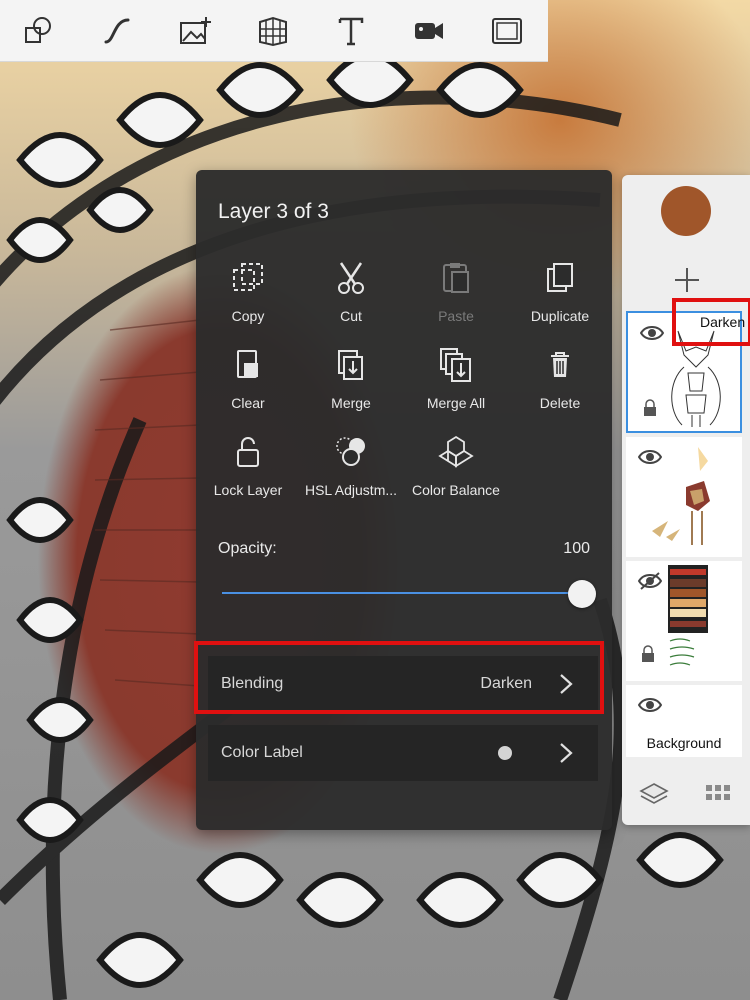 This screenshot has height=1000, width=750. I want to click on lock-layer-button: Lock Layer, so click(248, 464).